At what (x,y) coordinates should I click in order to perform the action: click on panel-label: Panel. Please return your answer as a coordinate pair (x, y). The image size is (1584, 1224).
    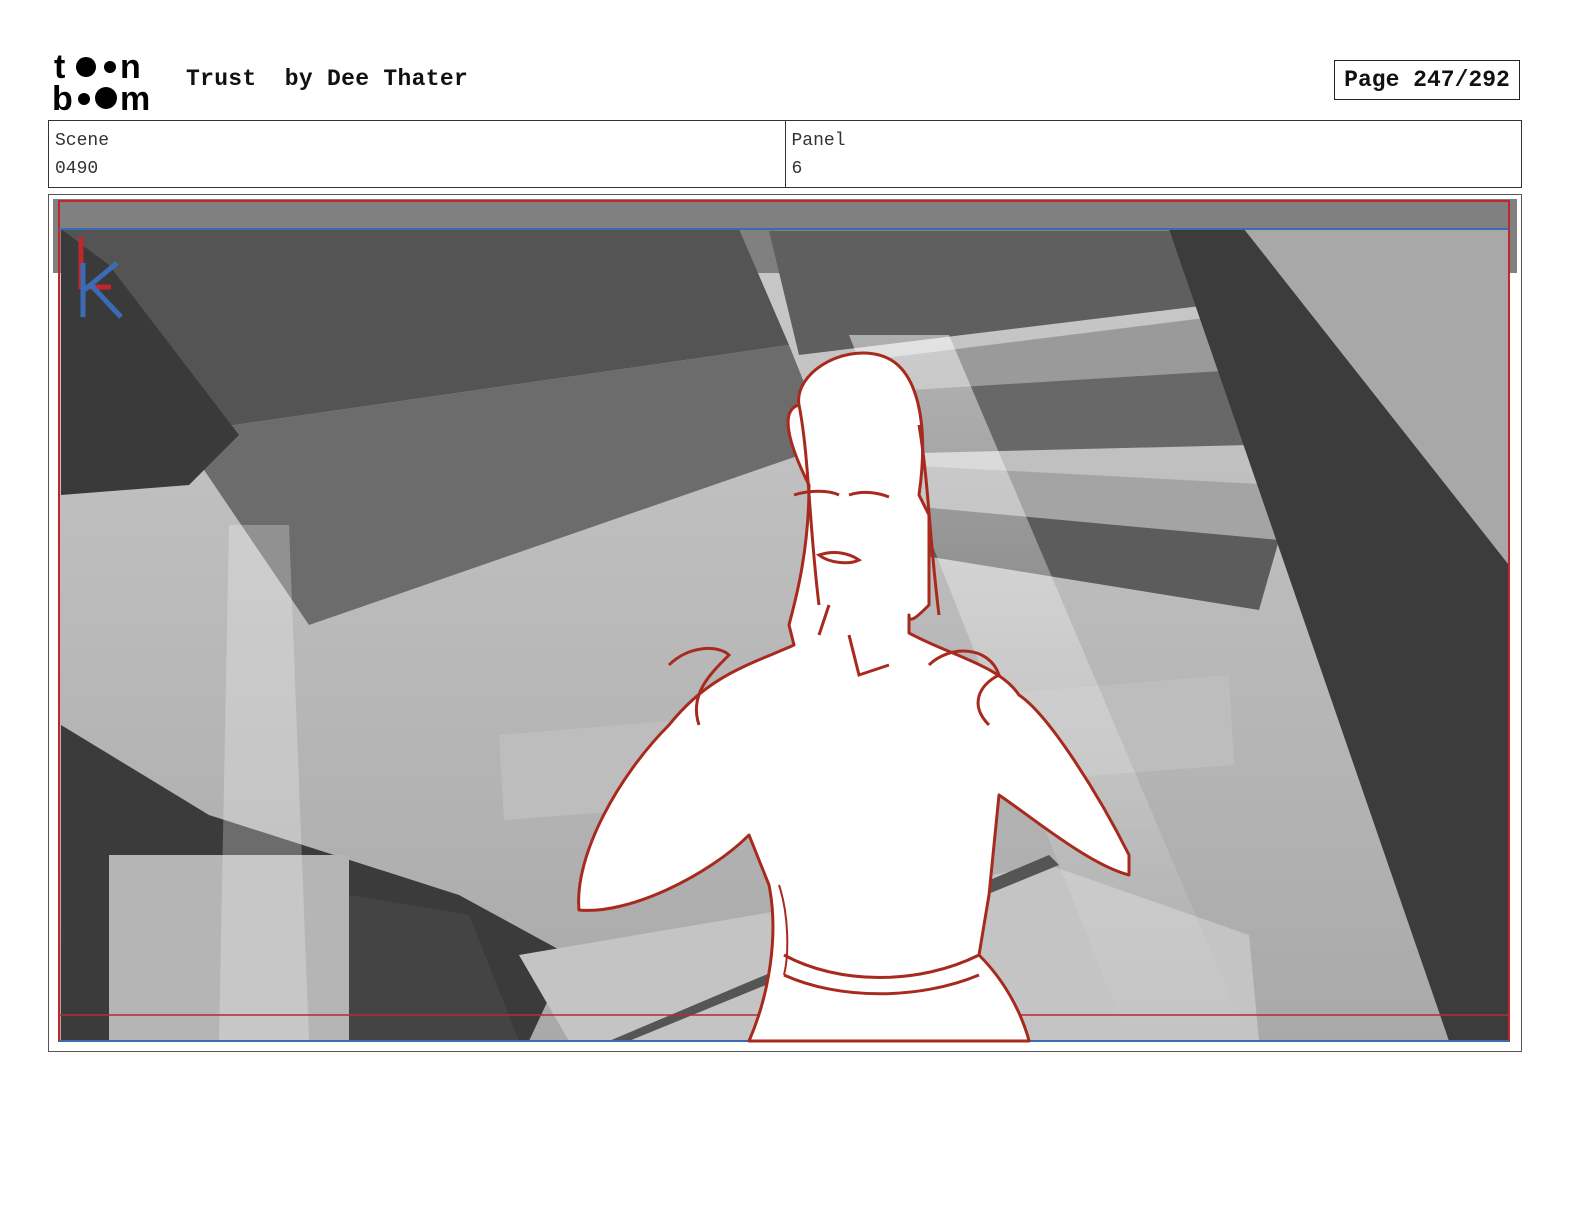
    Looking at the image, I should click on (818, 141).